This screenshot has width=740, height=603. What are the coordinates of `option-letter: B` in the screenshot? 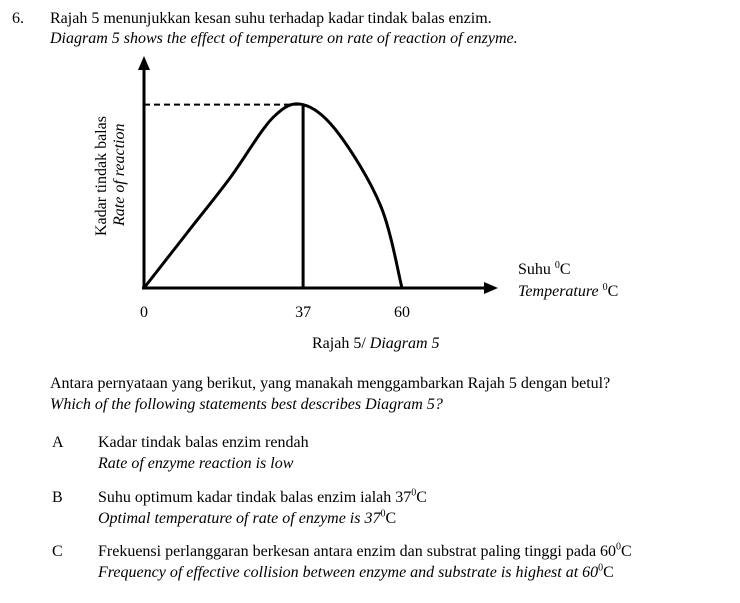 It's located at (57, 497).